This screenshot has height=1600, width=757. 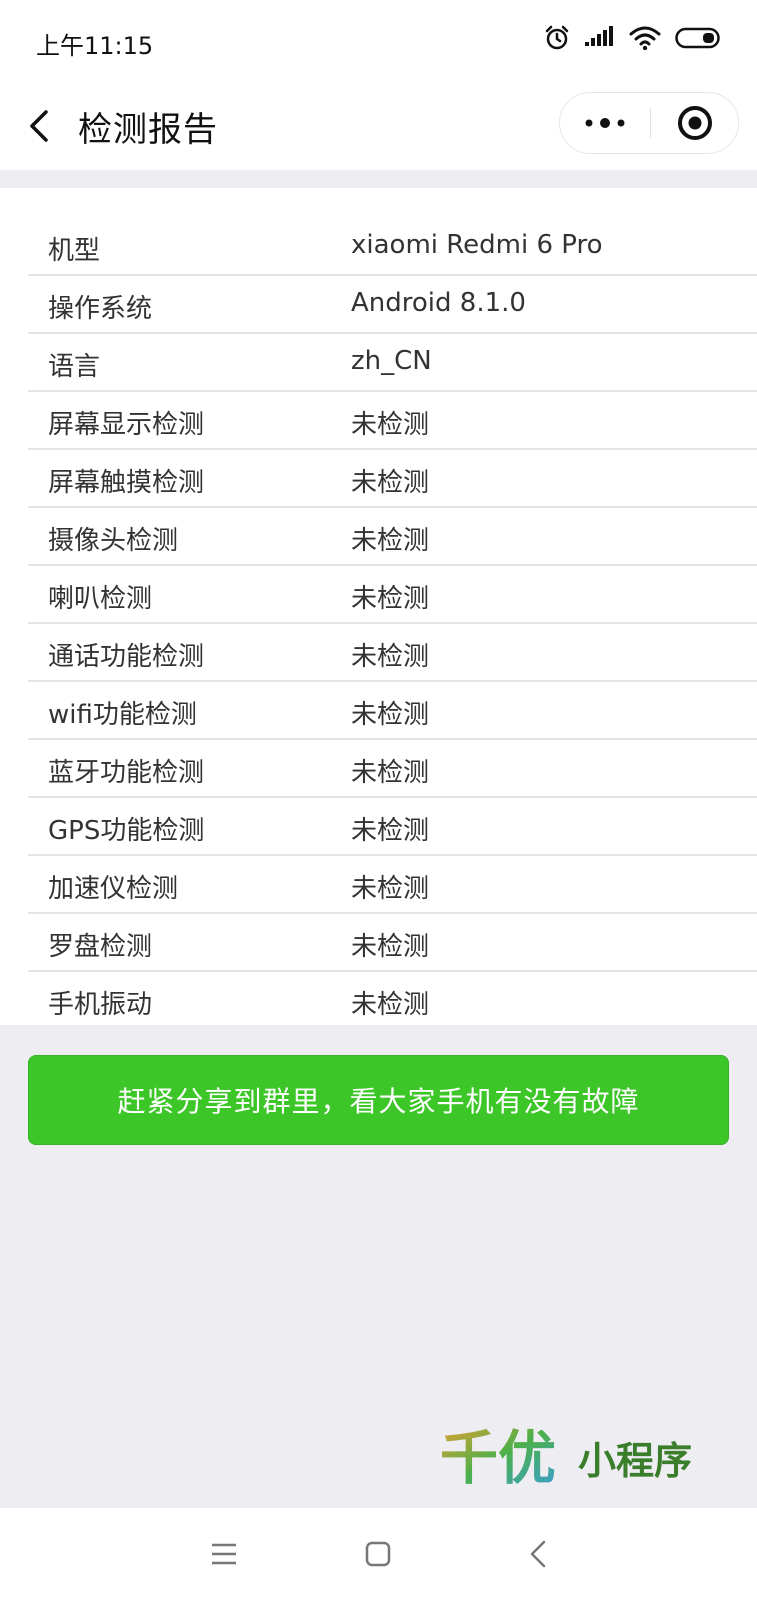 What do you see at coordinates (148, 130) in the screenshot?
I see `page-title: 检测报告` at bounding box center [148, 130].